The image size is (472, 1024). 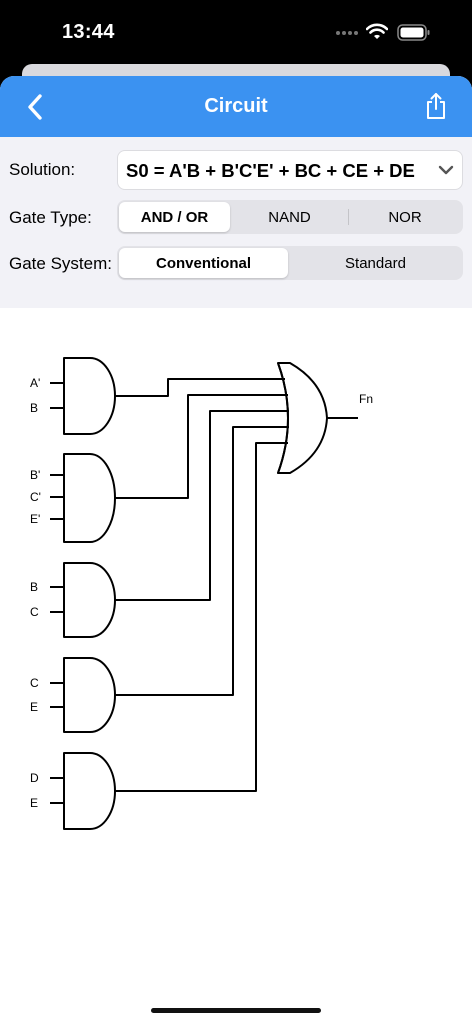 I want to click on share-icon, so click(x=436, y=106).